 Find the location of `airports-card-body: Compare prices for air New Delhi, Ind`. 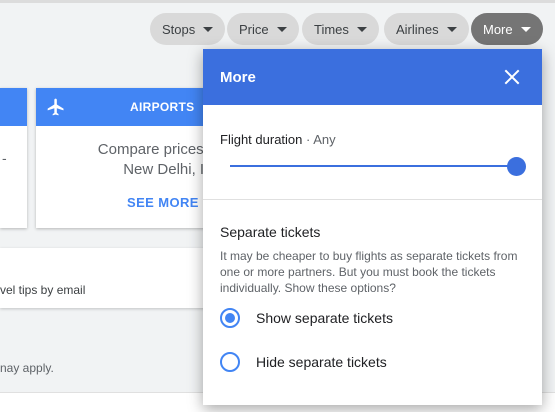

airports-card-body: Compare prices for air New Delhi, Ind is located at coordinates (134, 160).